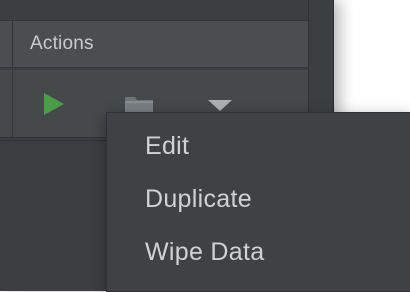  What do you see at coordinates (220, 105) in the screenshot?
I see `more-actions-dropdown-icon` at bounding box center [220, 105].